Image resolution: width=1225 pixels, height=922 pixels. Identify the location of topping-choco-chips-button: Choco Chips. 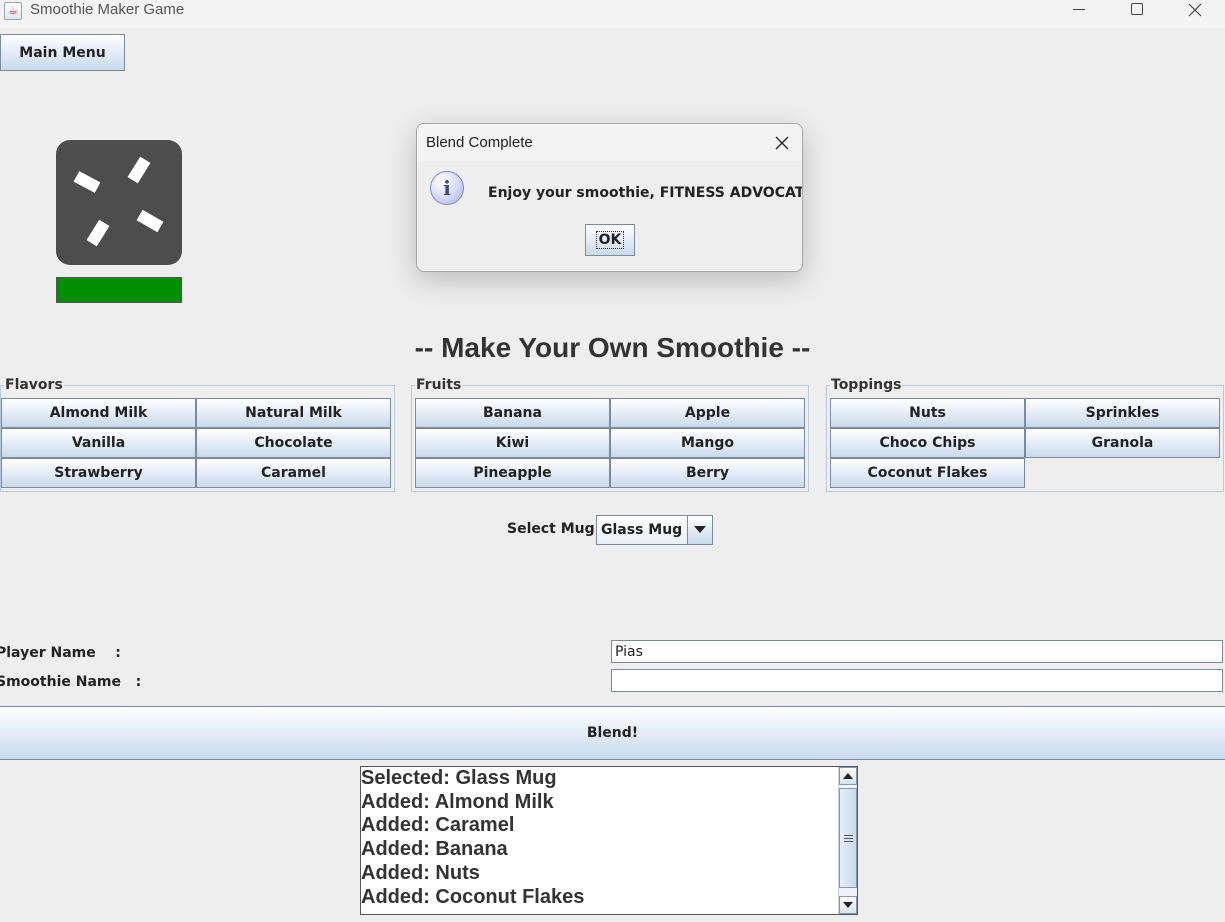
(927, 443).